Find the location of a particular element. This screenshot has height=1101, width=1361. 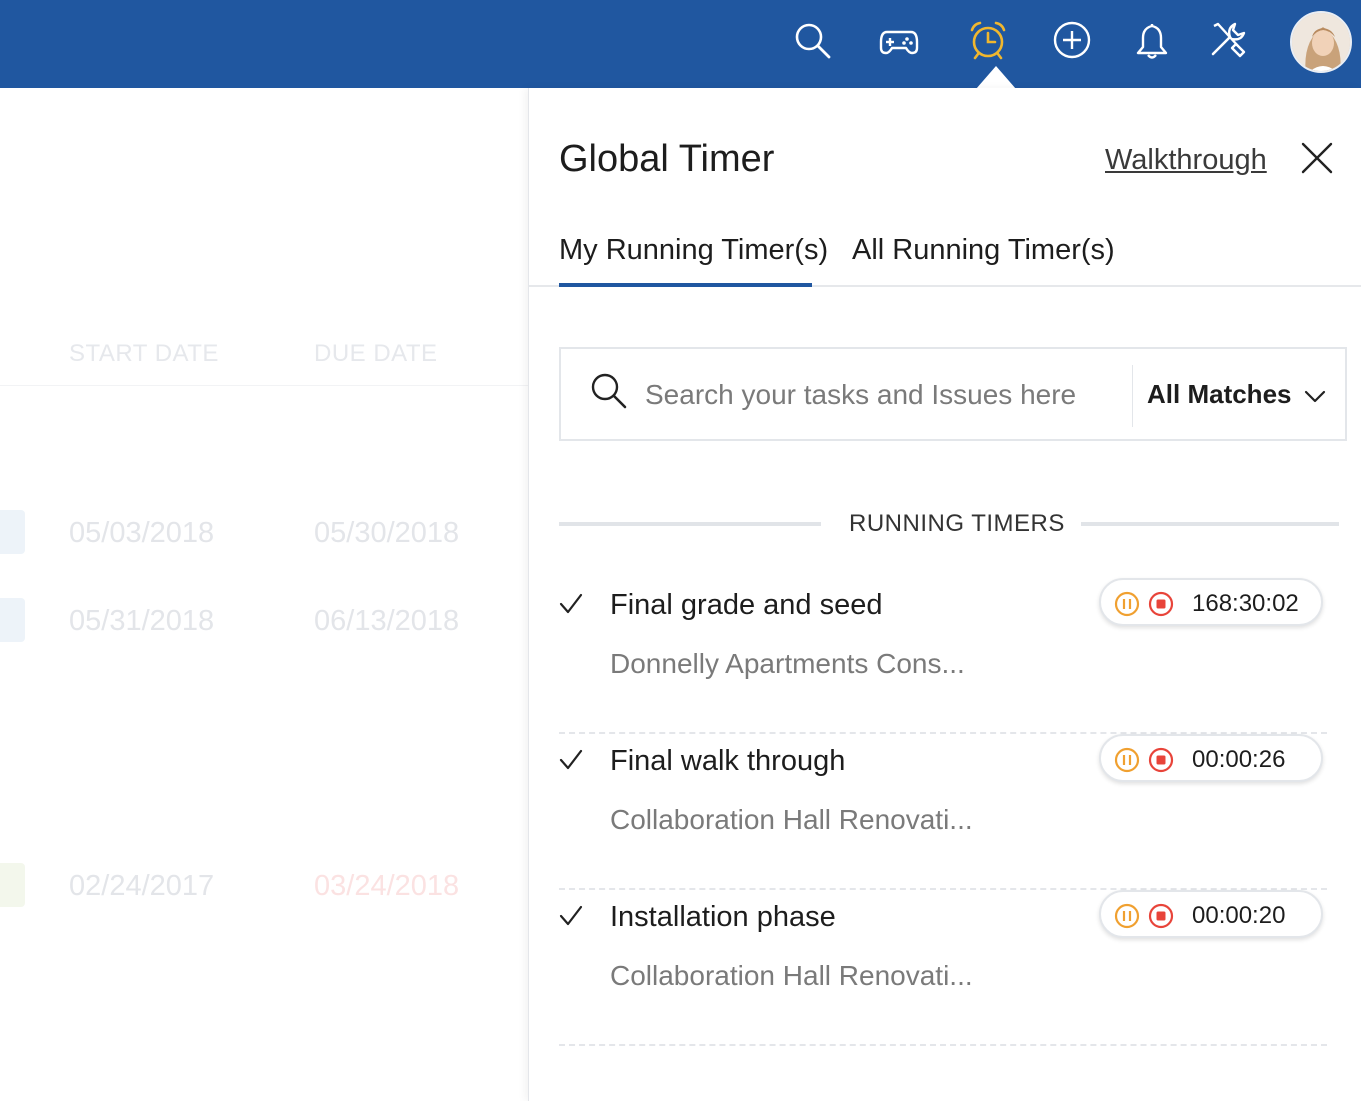

gamepad-icon is located at coordinates (899, 42).